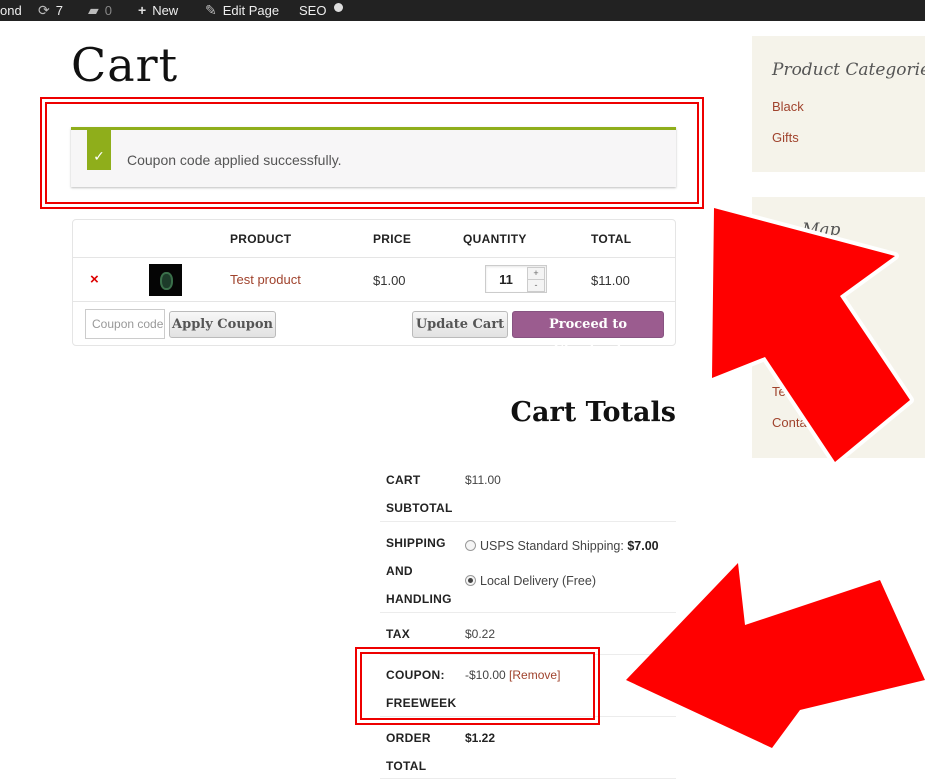 The height and width of the screenshot is (783, 925). I want to click on success-notice: ✓ Coupon code applied successfully., so click(373, 157).